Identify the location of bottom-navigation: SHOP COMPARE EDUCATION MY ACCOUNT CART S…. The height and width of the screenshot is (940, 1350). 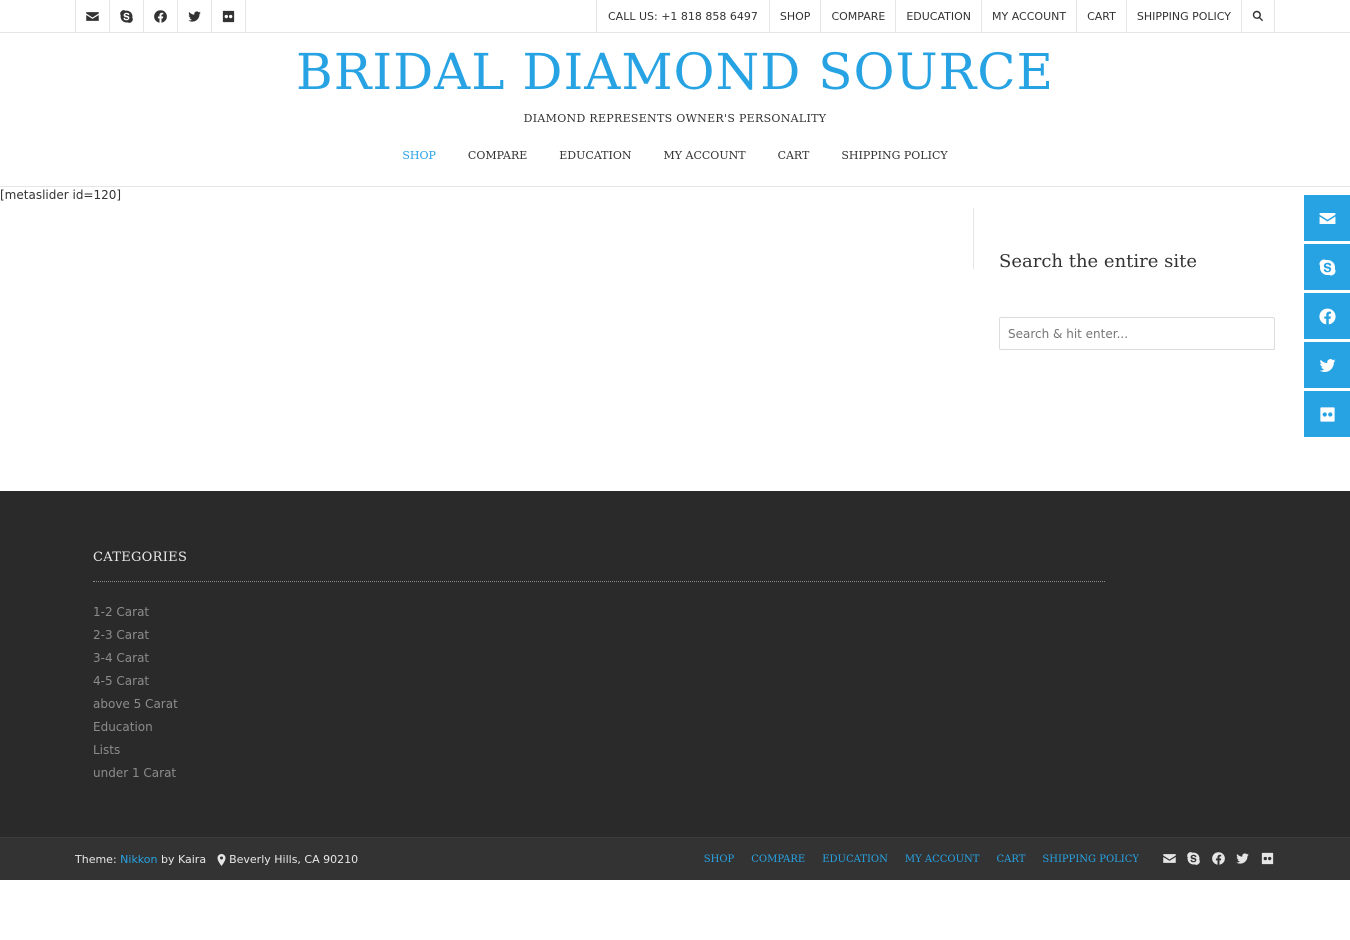
(913, 859).